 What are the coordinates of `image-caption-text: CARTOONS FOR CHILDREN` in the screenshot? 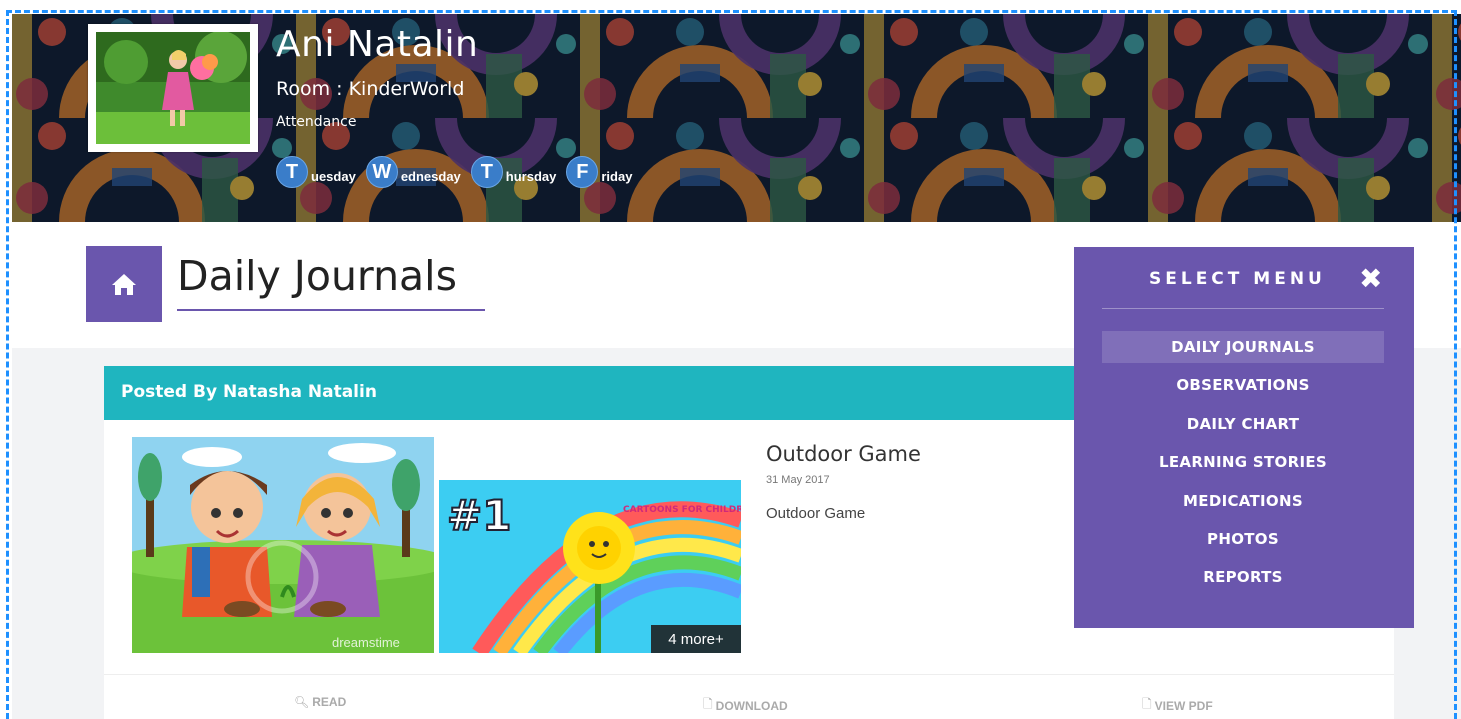 It's located at (682, 510).